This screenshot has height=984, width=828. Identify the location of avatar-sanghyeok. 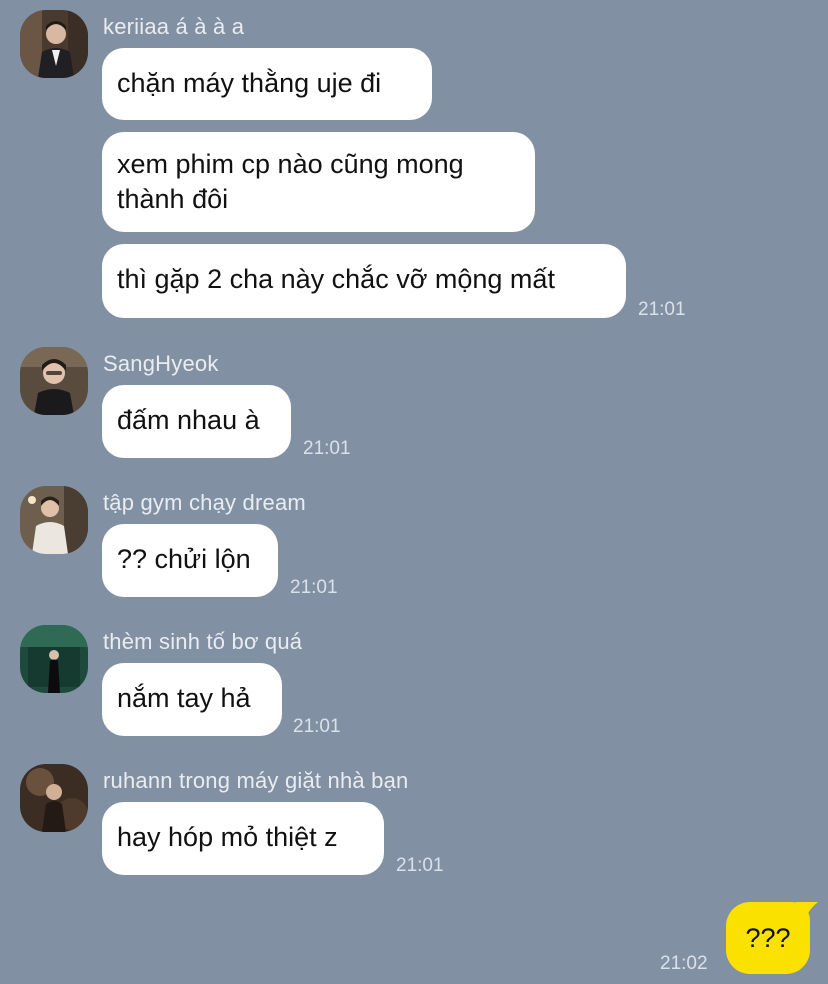
(54, 381).